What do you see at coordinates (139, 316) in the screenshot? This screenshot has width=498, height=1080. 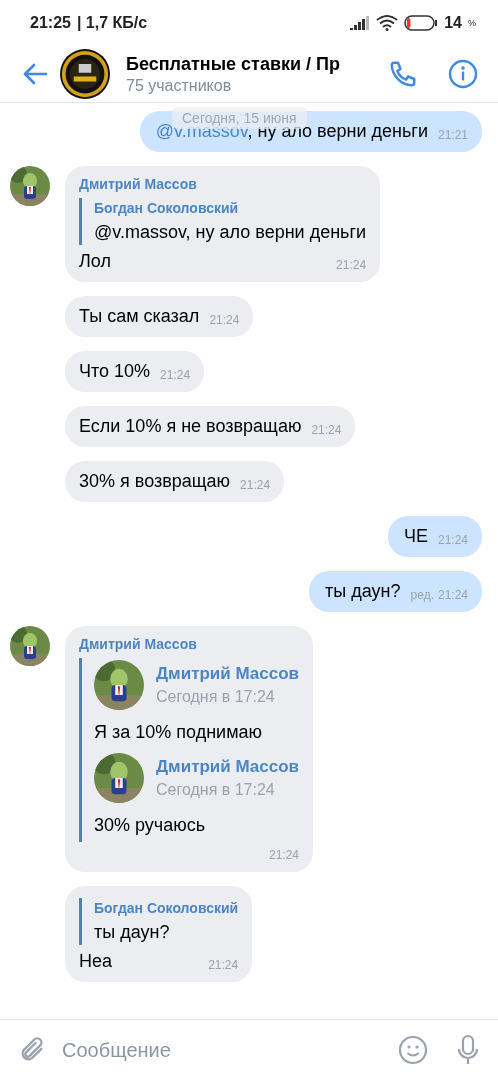 I see `message-text: Ты сам сказал` at bounding box center [139, 316].